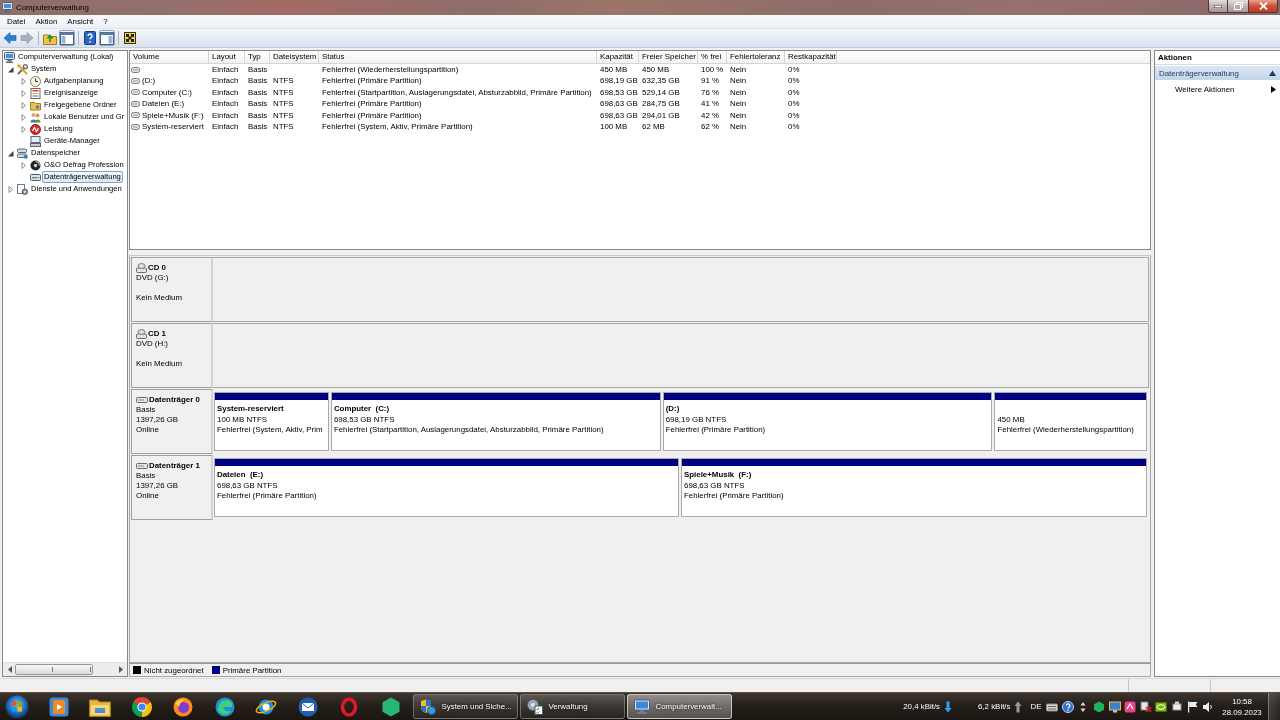  Describe the element at coordinates (54, 669) in the screenshot. I see `scrollbar-thumb` at that location.